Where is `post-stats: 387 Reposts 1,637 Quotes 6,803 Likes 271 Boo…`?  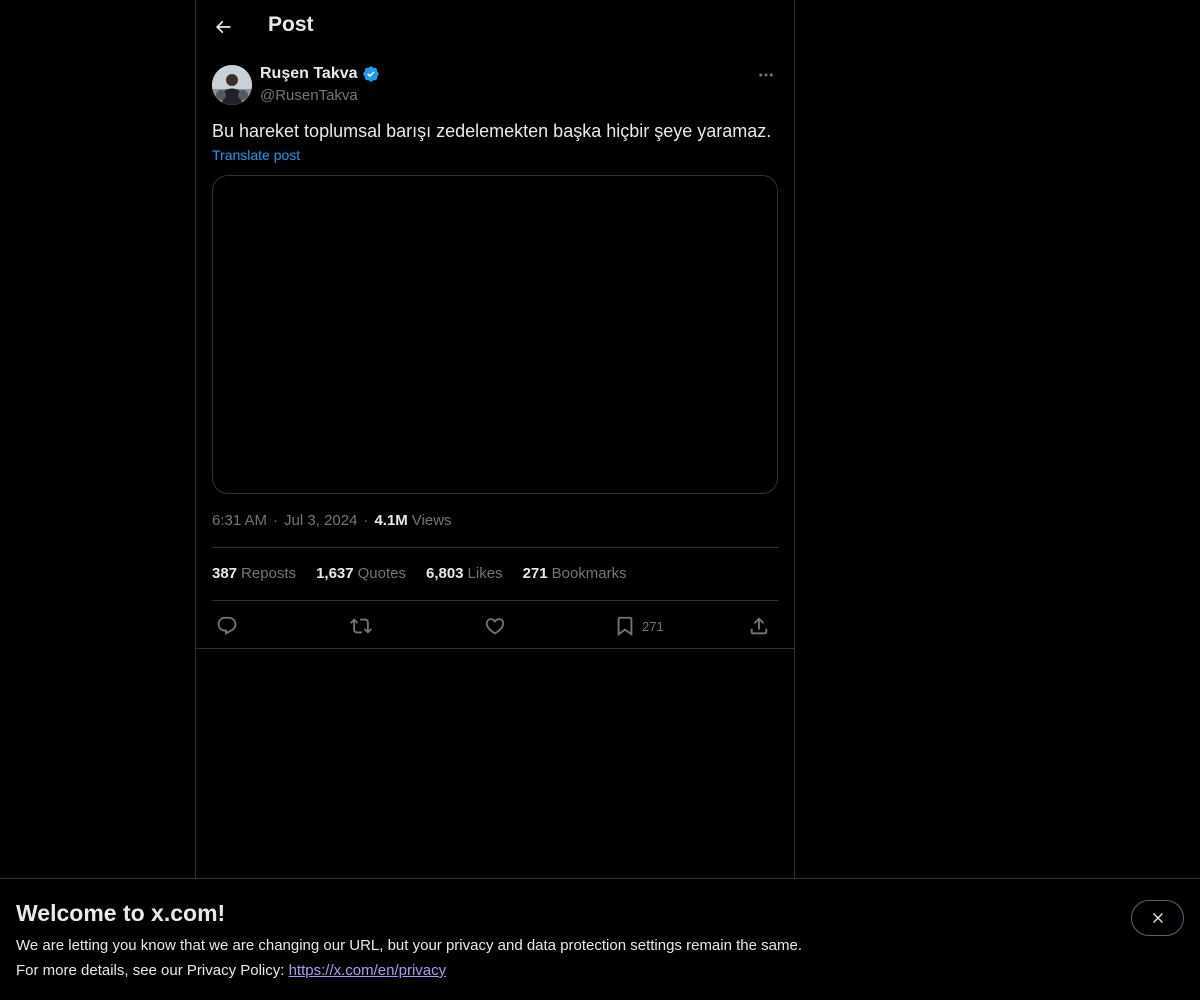 post-stats: 387 Reposts 1,637 Quotes 6,803 Likes 271 Boo… is located at coordinates (429, 573).